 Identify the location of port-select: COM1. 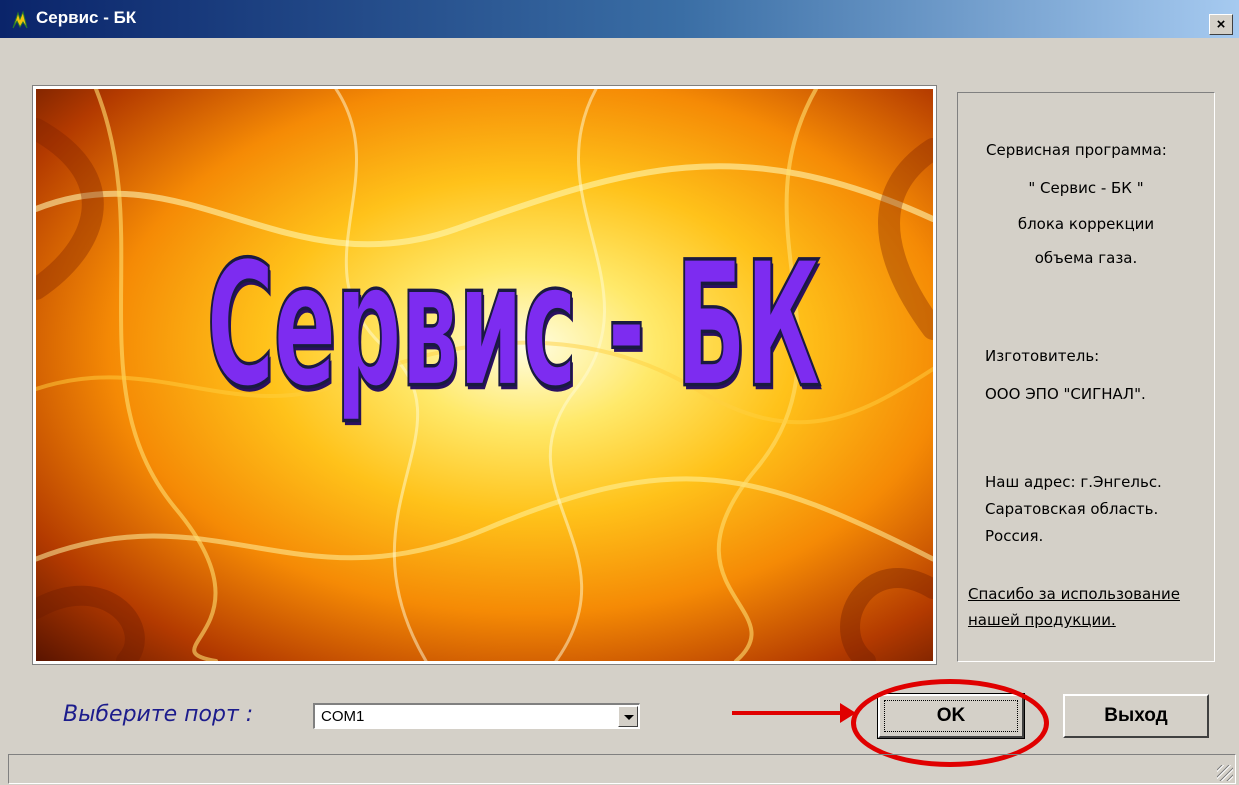
(476, 716).